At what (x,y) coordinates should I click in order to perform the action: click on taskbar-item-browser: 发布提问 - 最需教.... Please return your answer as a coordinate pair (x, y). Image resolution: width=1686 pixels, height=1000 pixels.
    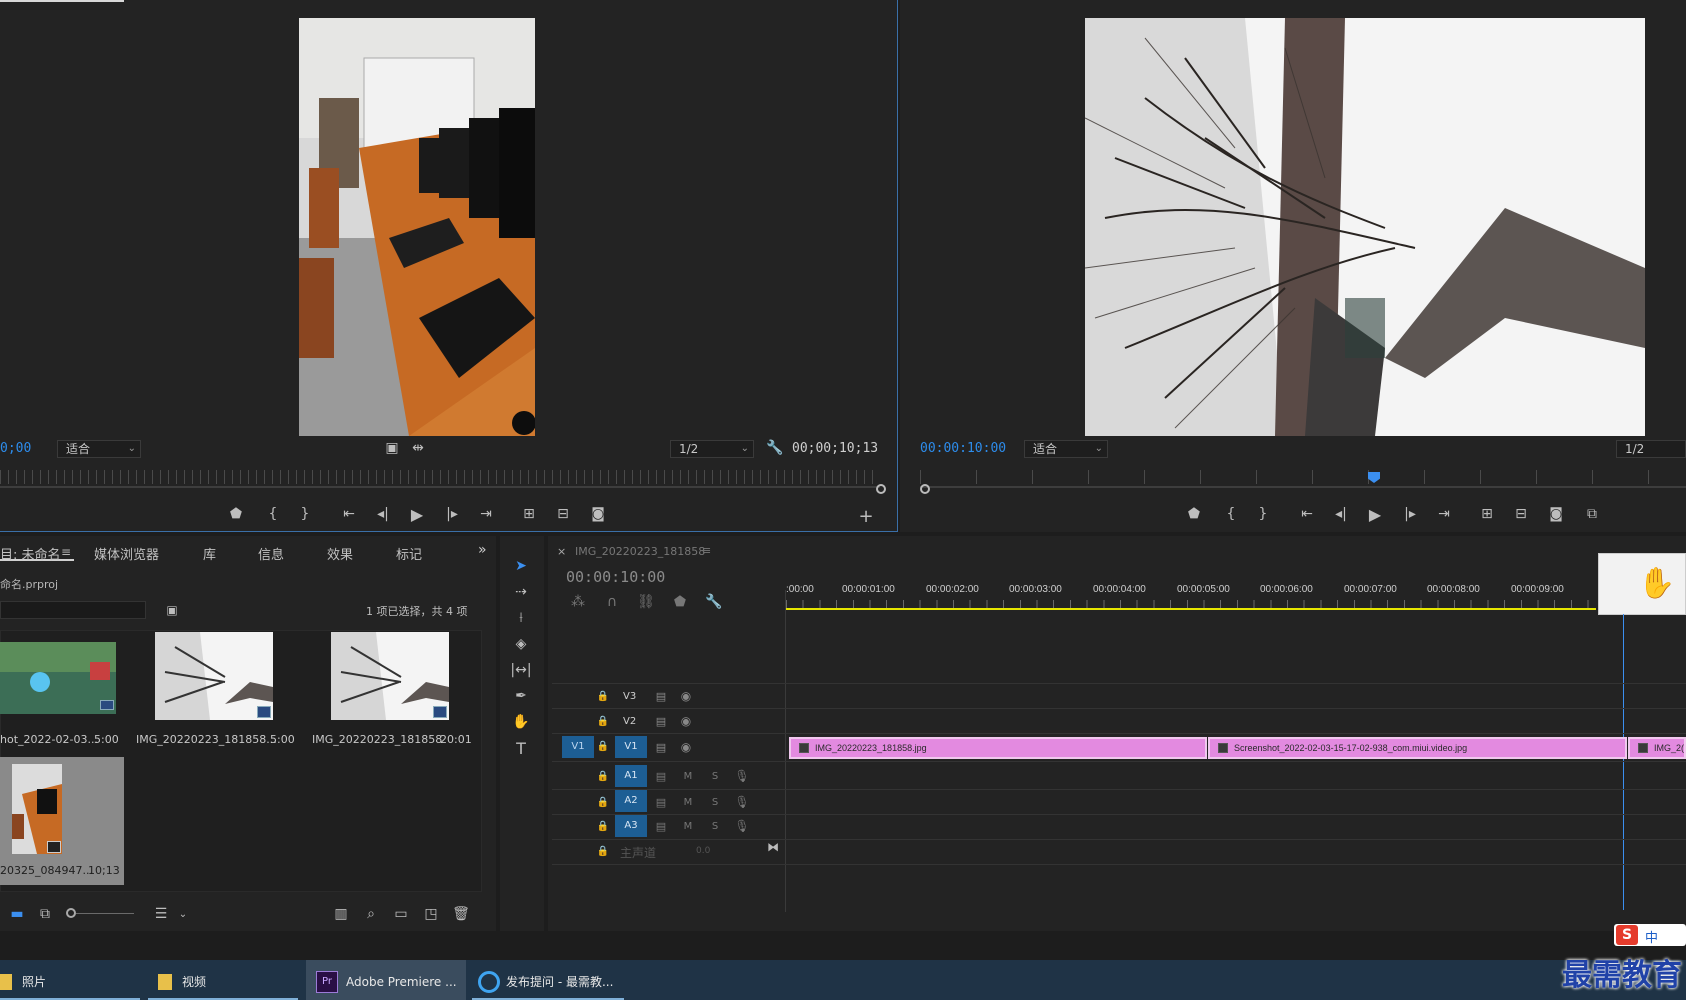
    Looking at the image, I should click on (545, 981).